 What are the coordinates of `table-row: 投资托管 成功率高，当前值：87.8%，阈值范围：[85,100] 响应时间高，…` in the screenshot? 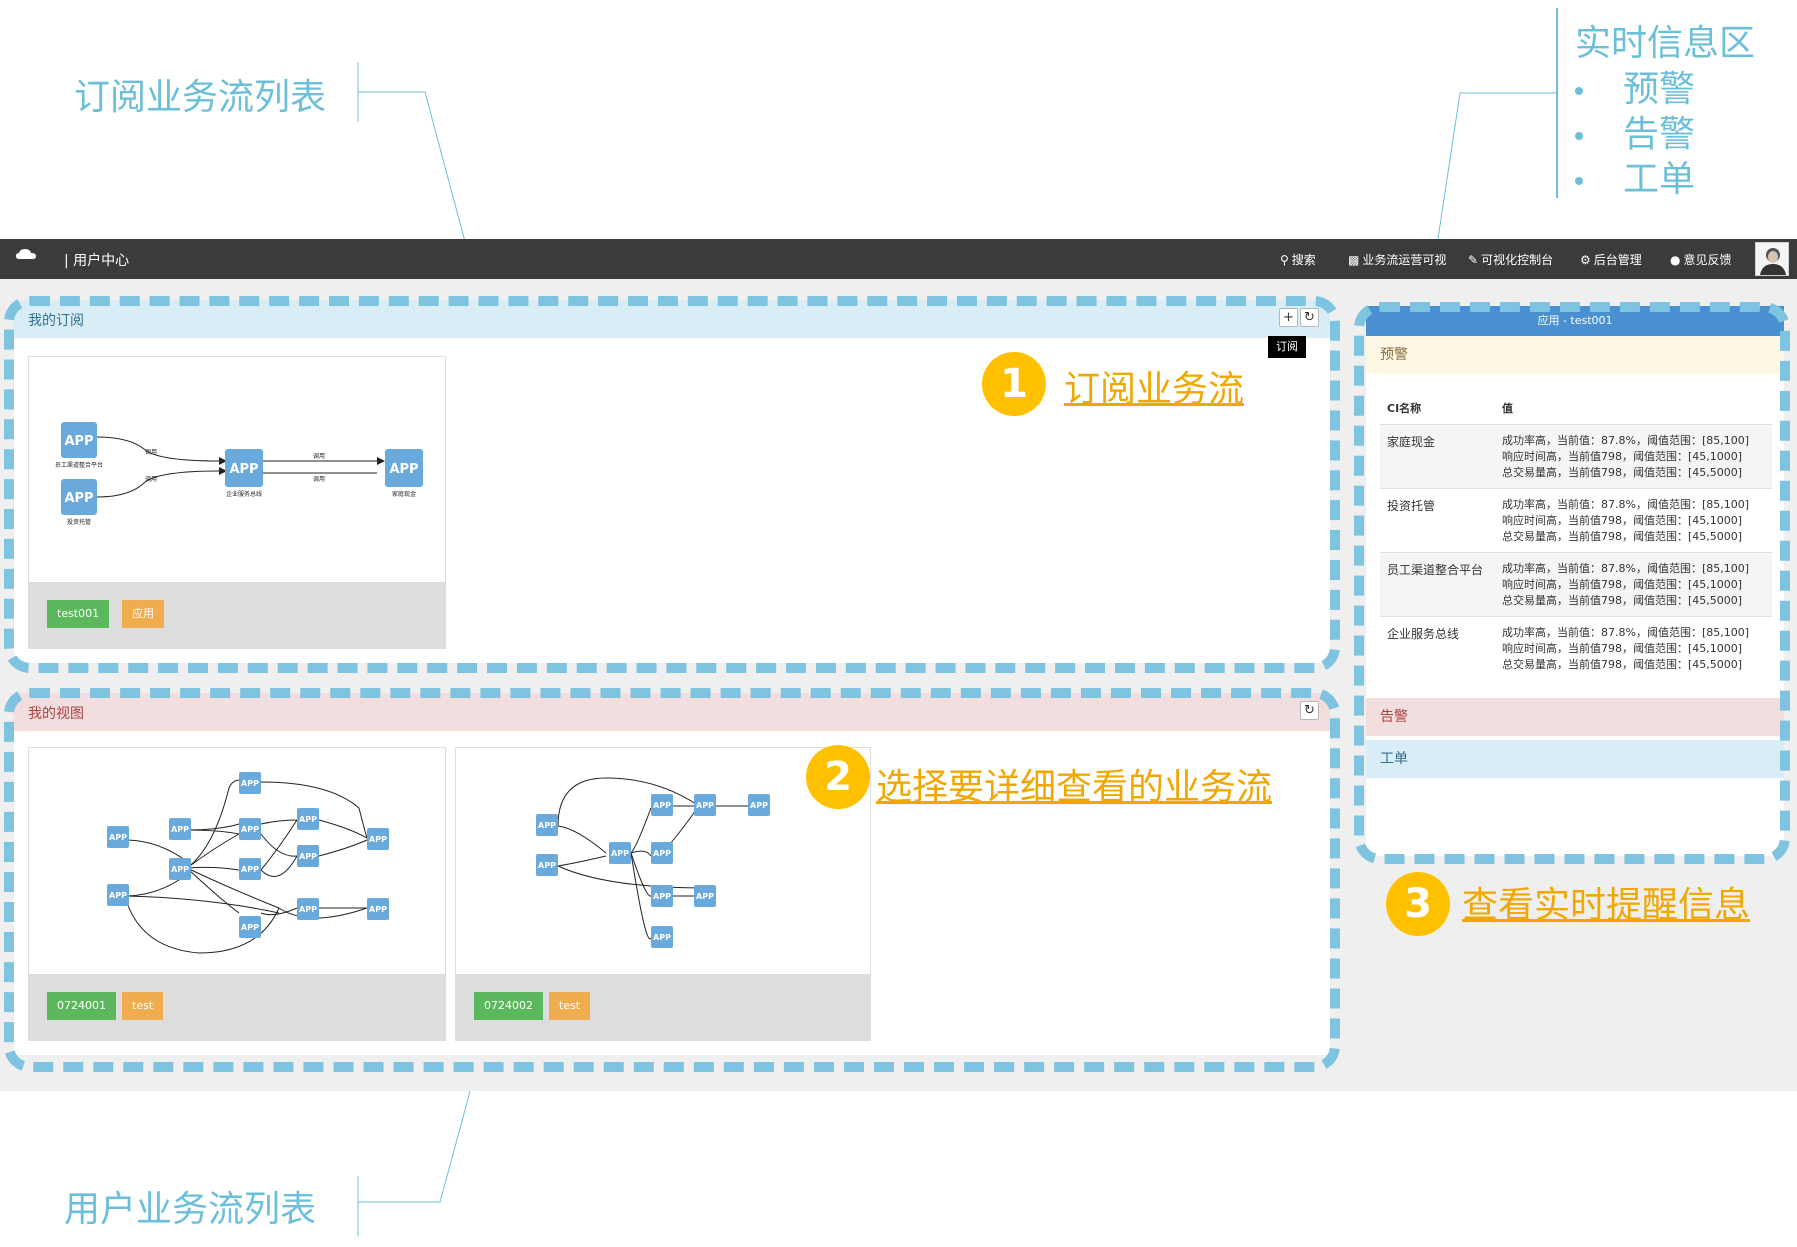 It's located at (1576, 520).